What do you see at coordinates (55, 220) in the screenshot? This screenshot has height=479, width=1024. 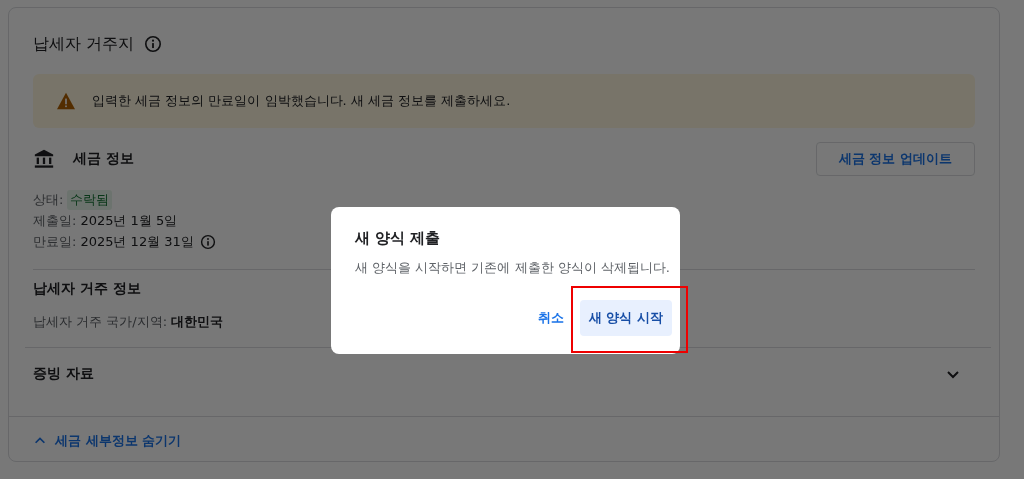 I see `submitted-label: 제출일:` at bounding box center [55, 220].